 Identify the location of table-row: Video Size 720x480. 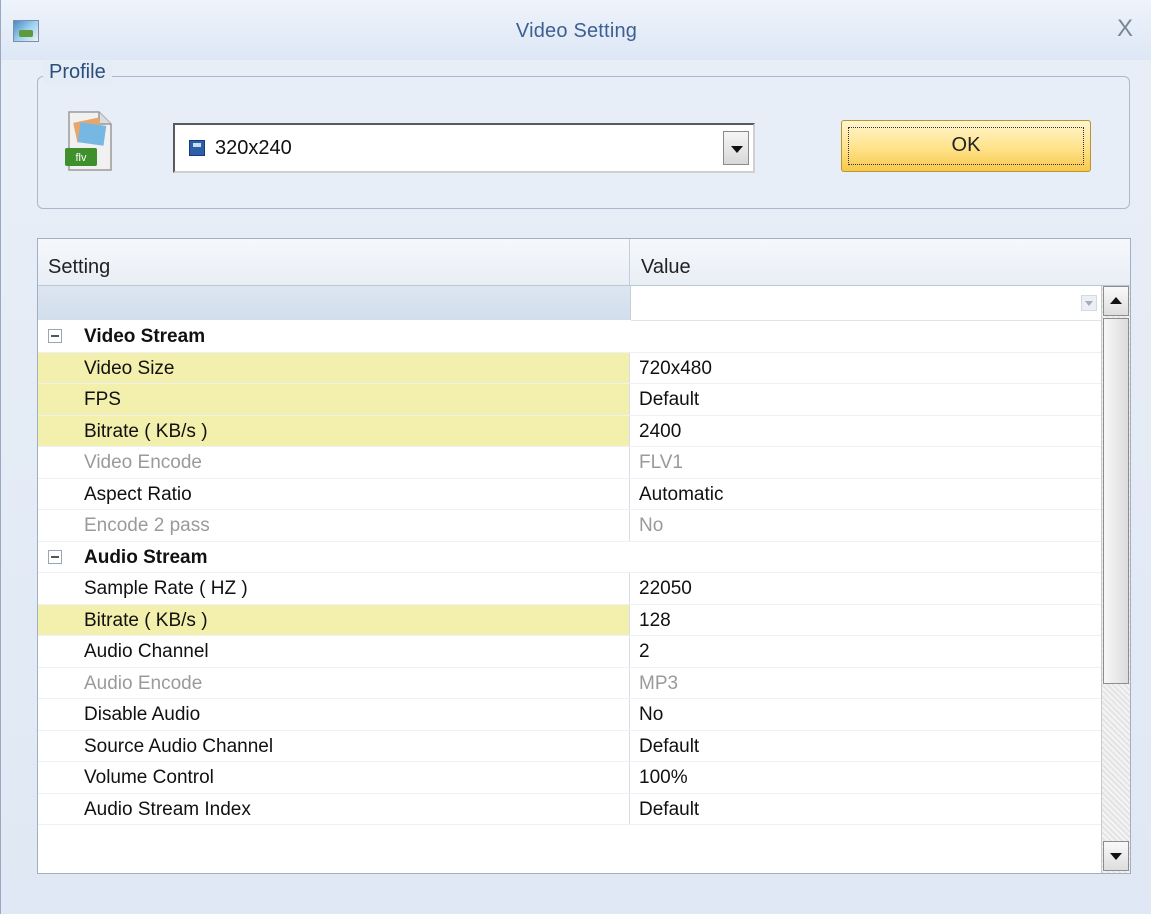
(569, 368).